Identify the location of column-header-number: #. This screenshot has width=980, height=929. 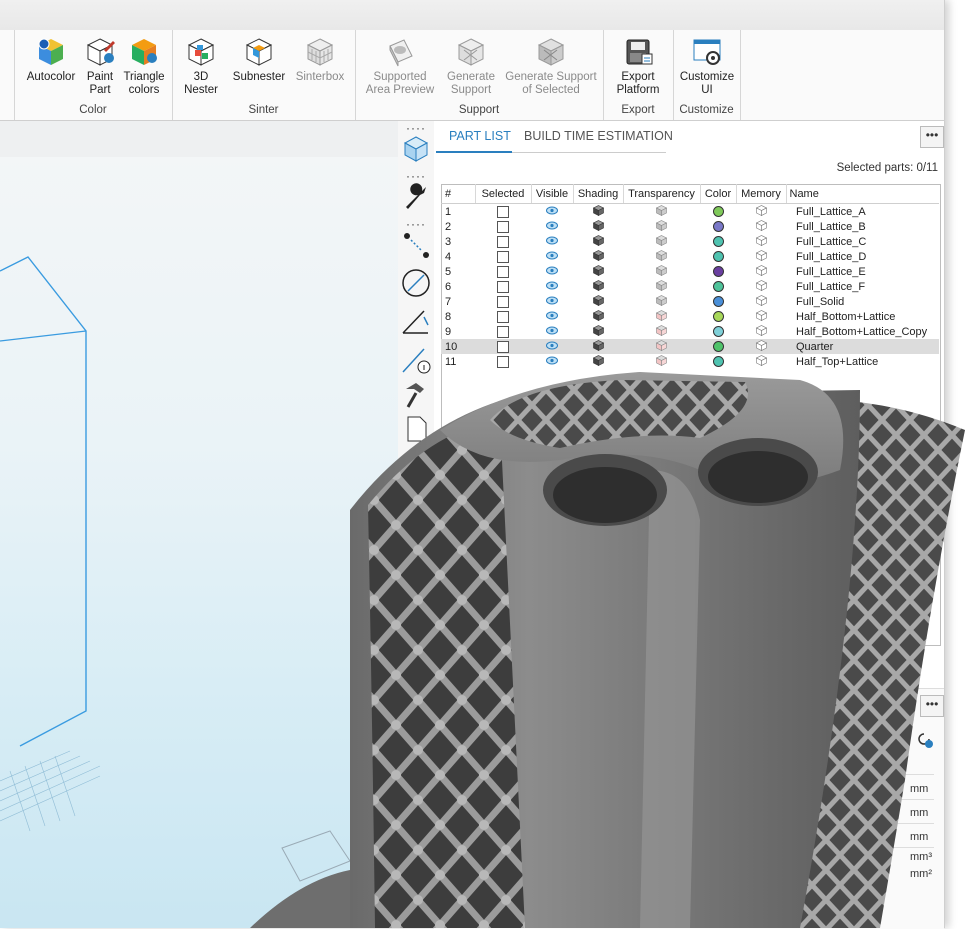
(458, 194).